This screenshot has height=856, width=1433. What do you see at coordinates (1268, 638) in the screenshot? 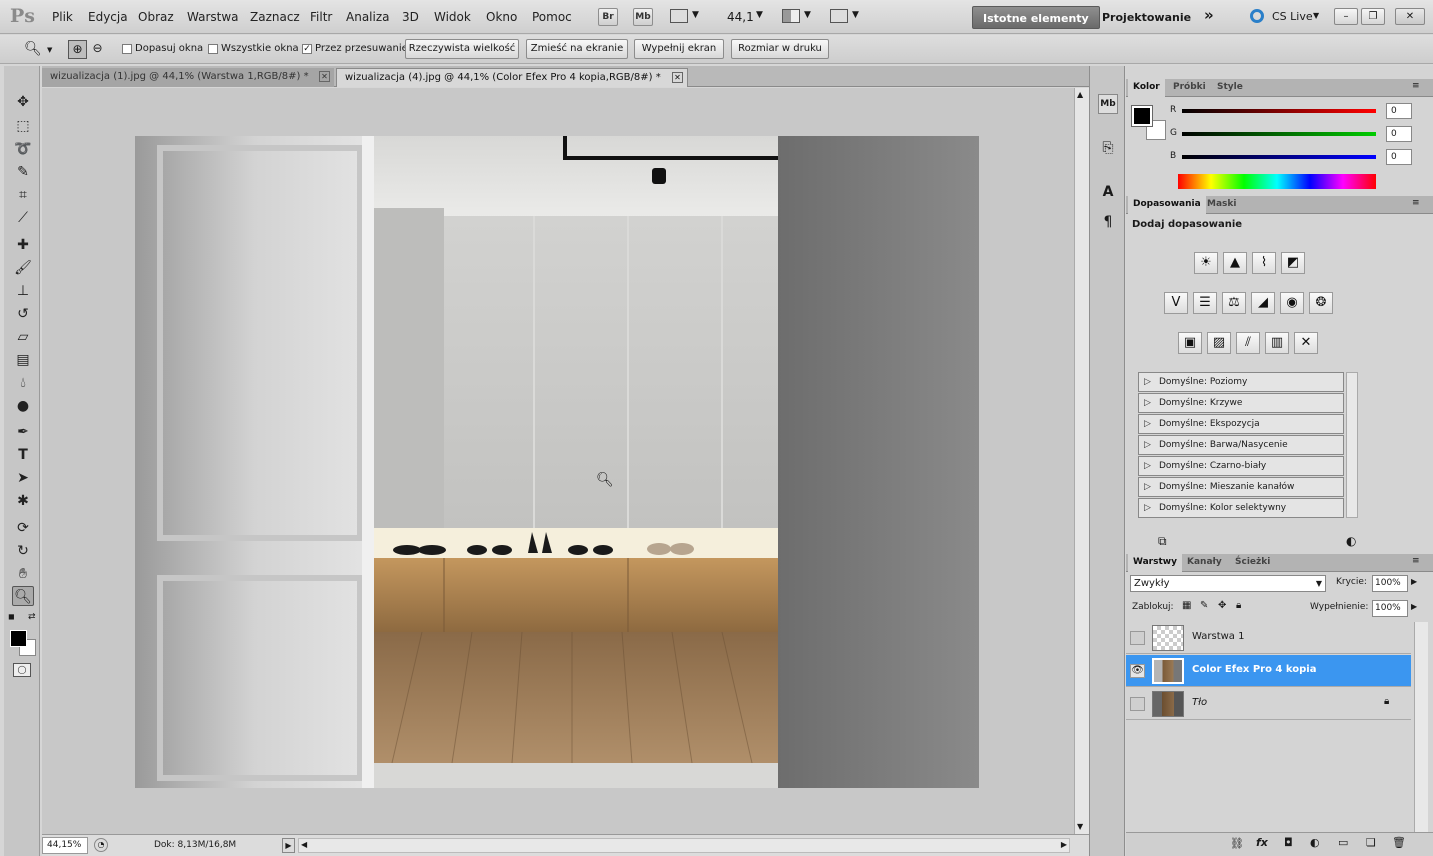
I see `layer-row: Warstwa 1` at bounding box center [1268, 638].